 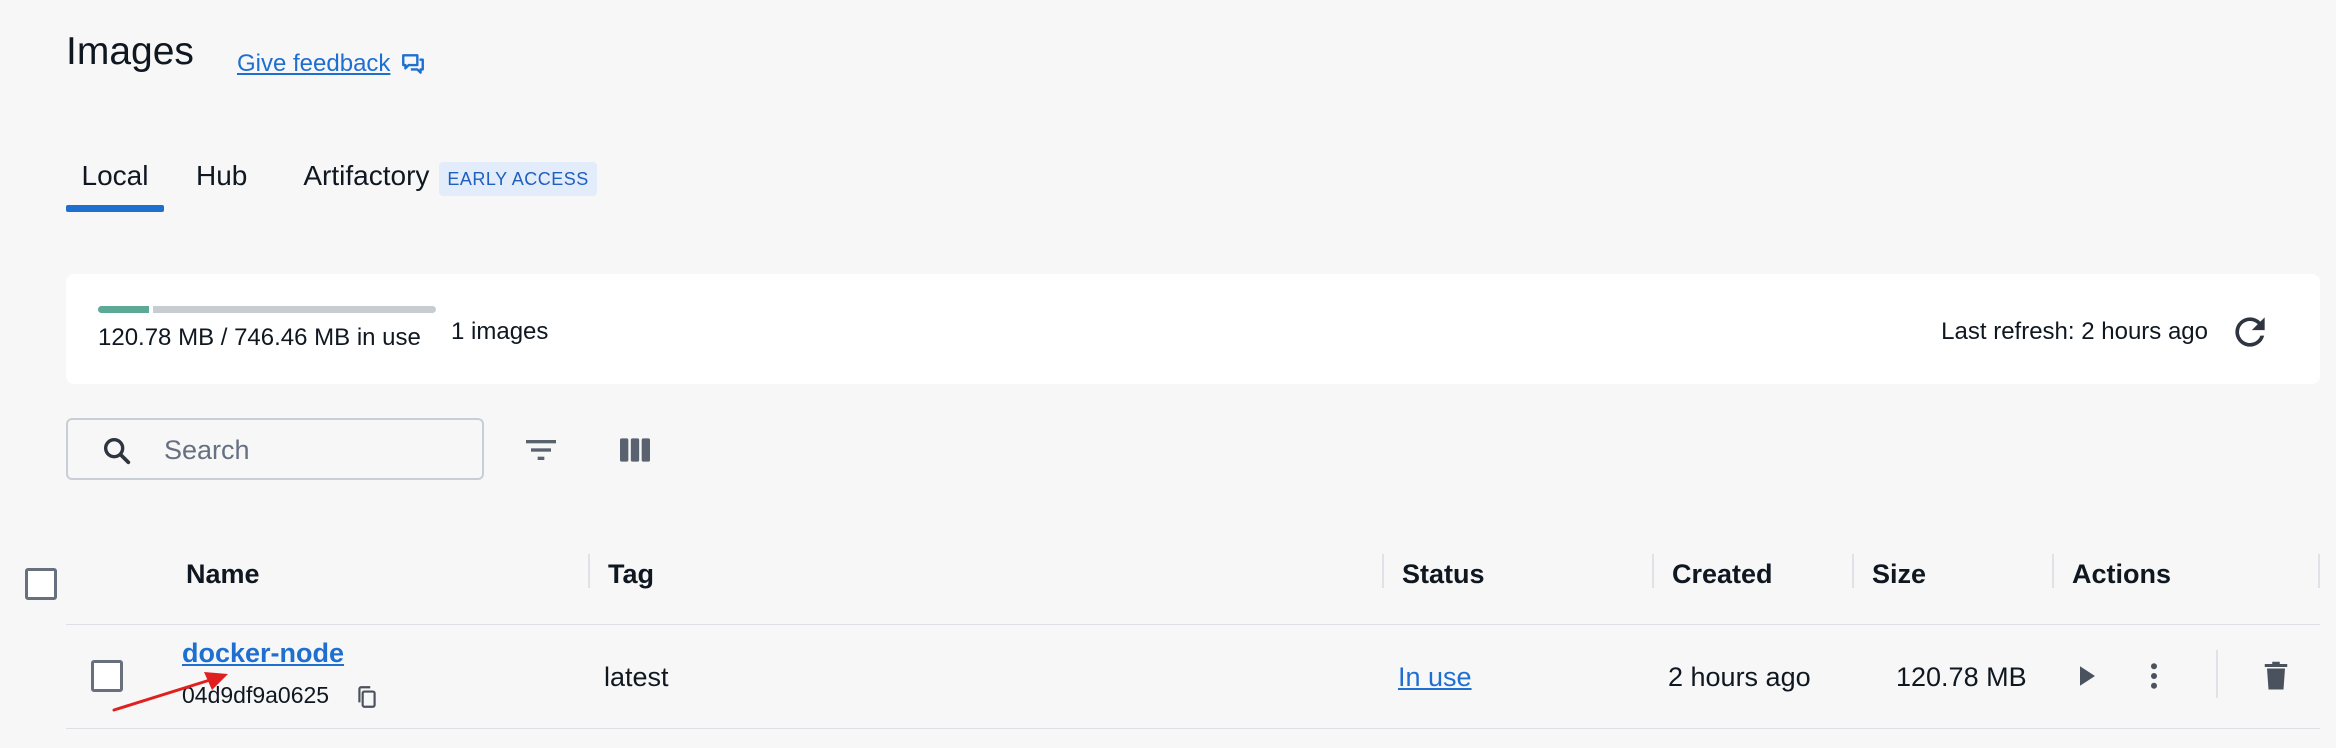 What do you see at coordinates (635, 450) in the screenshot?
I see `columns-icon` at bounding box center [635, 450].